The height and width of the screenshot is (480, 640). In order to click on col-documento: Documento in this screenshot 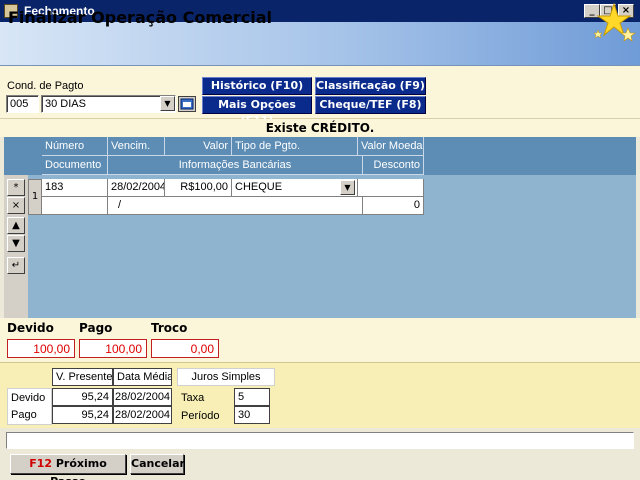, I will do `click(75, 165)`.